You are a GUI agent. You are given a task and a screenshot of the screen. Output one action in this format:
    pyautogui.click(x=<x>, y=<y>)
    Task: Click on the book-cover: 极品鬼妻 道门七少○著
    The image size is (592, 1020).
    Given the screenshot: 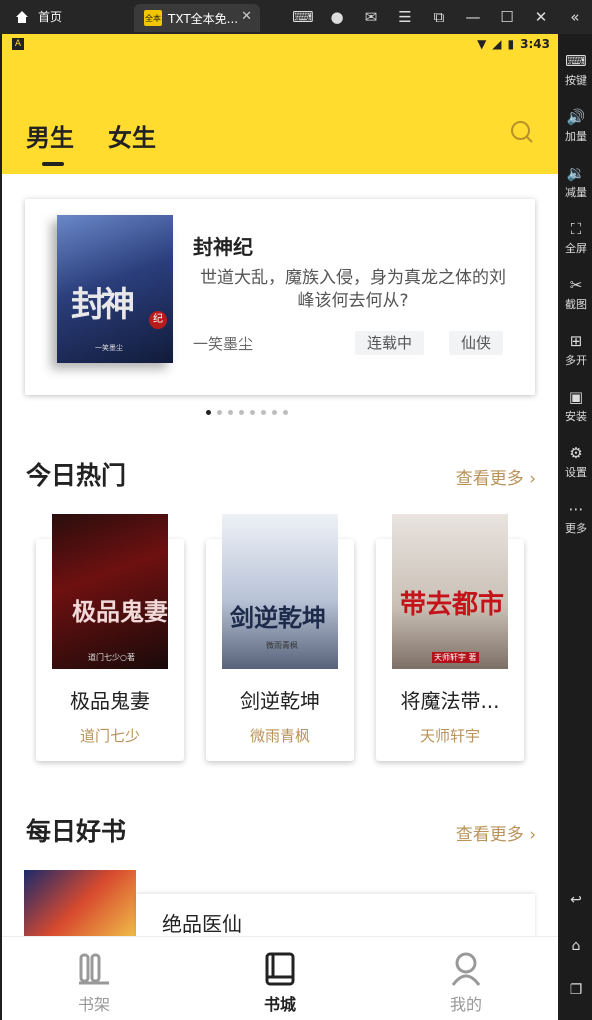 What is the action you would take?
    pyautogui.click(x=110, y=591)
    